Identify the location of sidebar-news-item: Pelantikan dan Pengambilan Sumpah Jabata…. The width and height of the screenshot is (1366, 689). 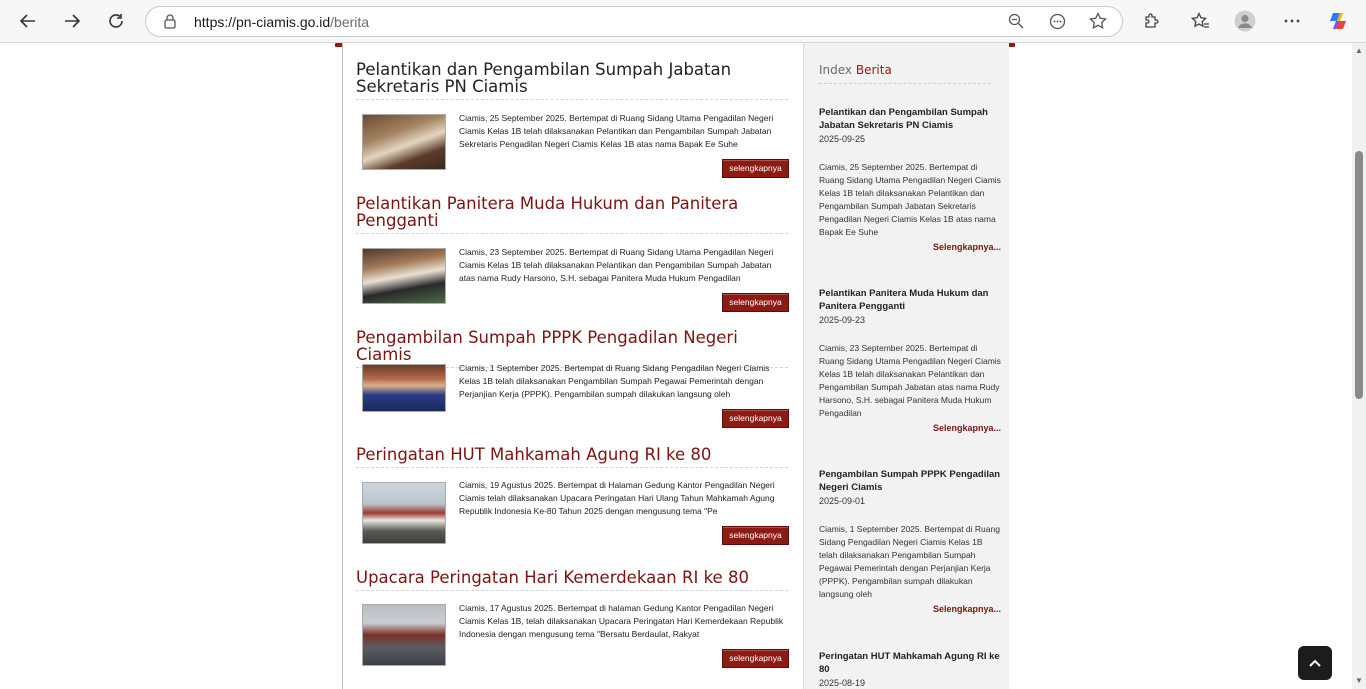
(910, 179).